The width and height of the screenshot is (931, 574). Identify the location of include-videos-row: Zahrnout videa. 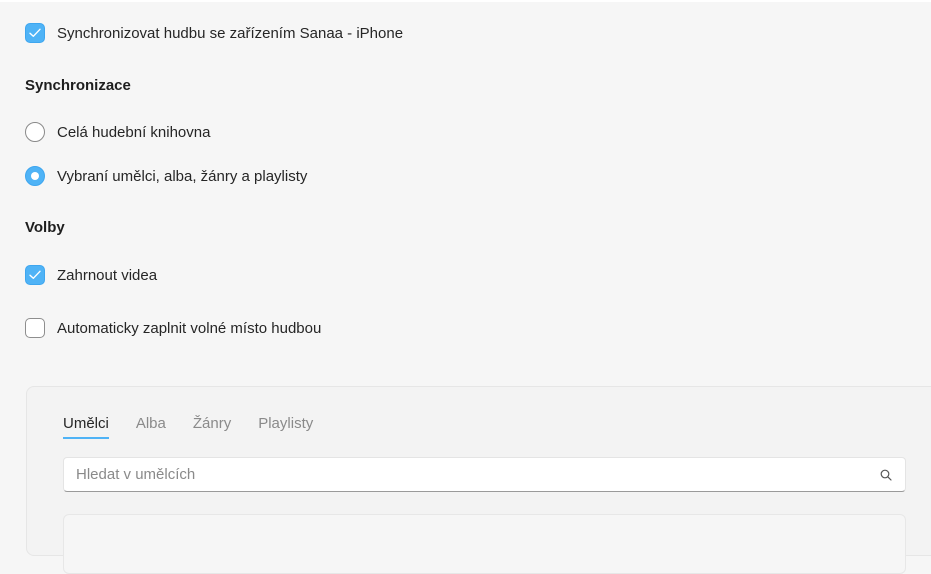
(91, 275).